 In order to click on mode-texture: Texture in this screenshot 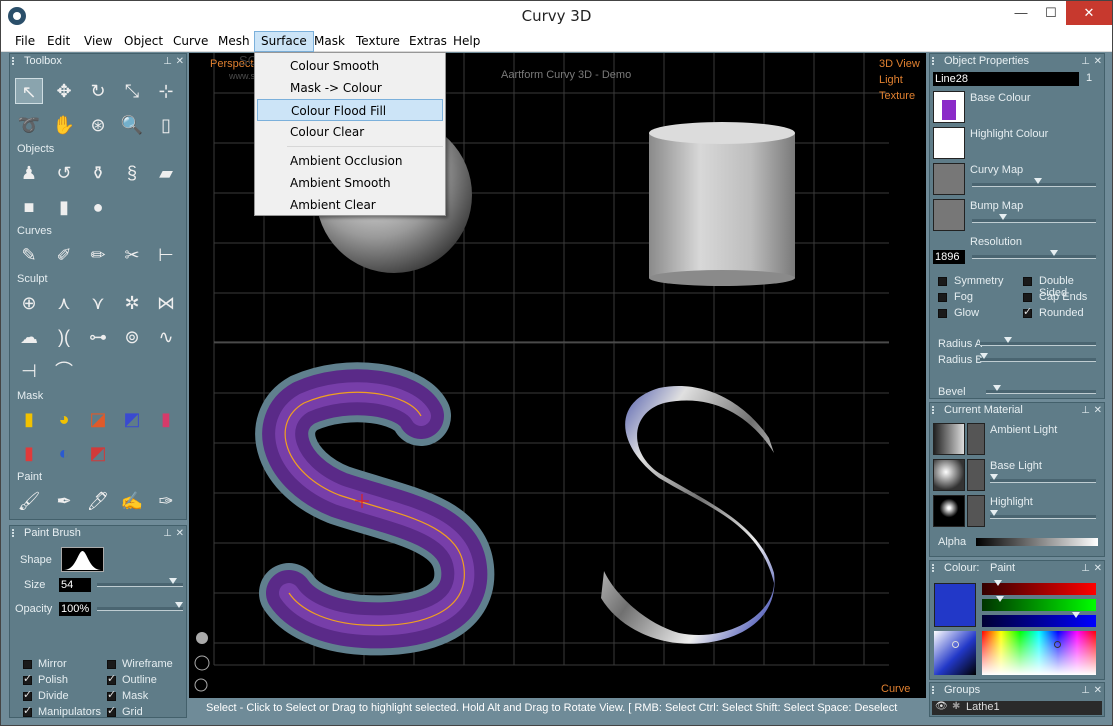, I will do `click(897, 96)`.